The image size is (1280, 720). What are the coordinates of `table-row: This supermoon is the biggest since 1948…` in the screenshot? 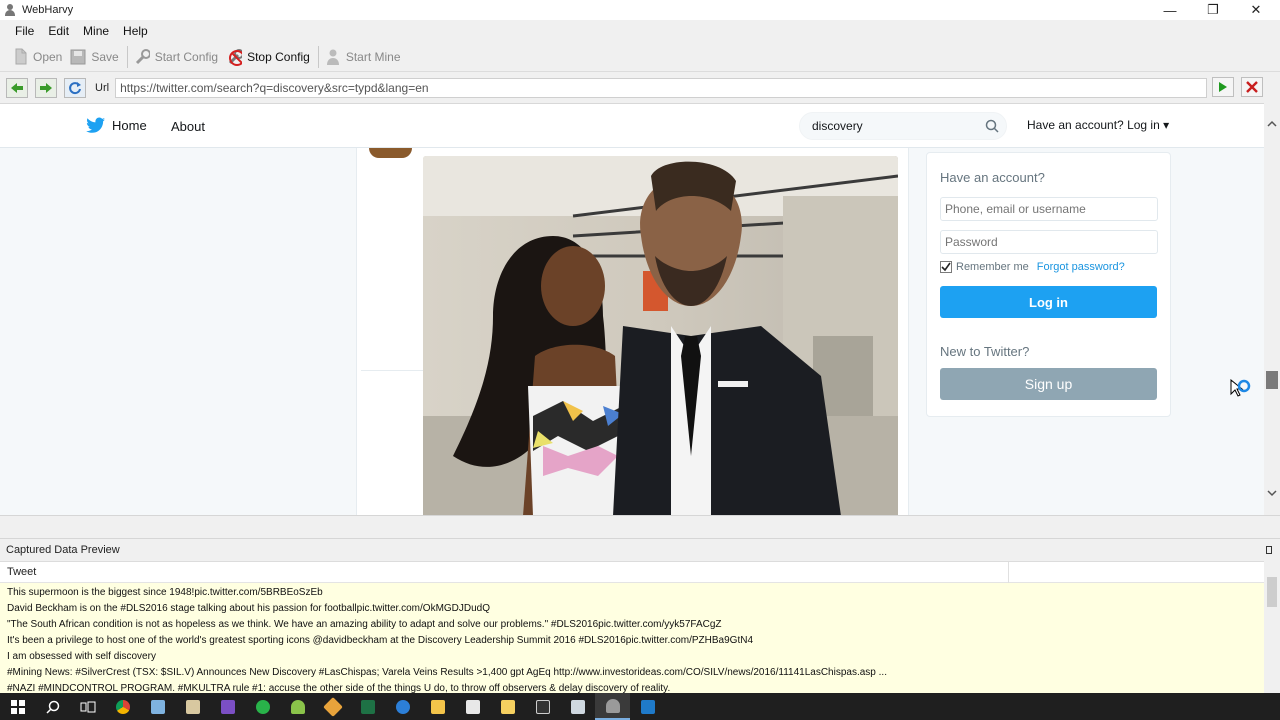 It's located at (632, 593).